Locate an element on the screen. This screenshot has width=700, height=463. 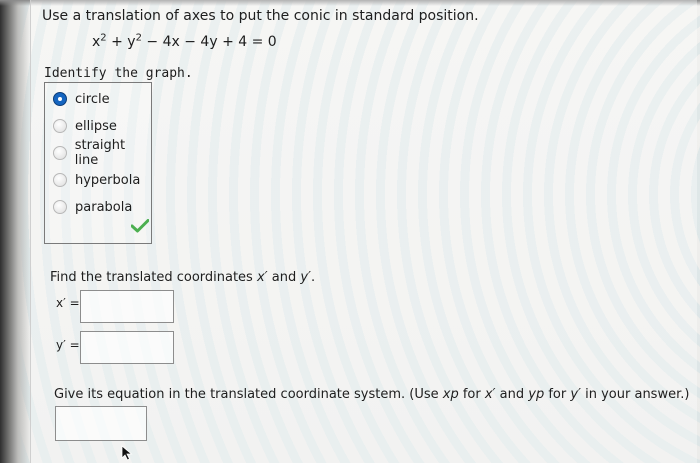
check-icon is located at coordinates (140, 226).